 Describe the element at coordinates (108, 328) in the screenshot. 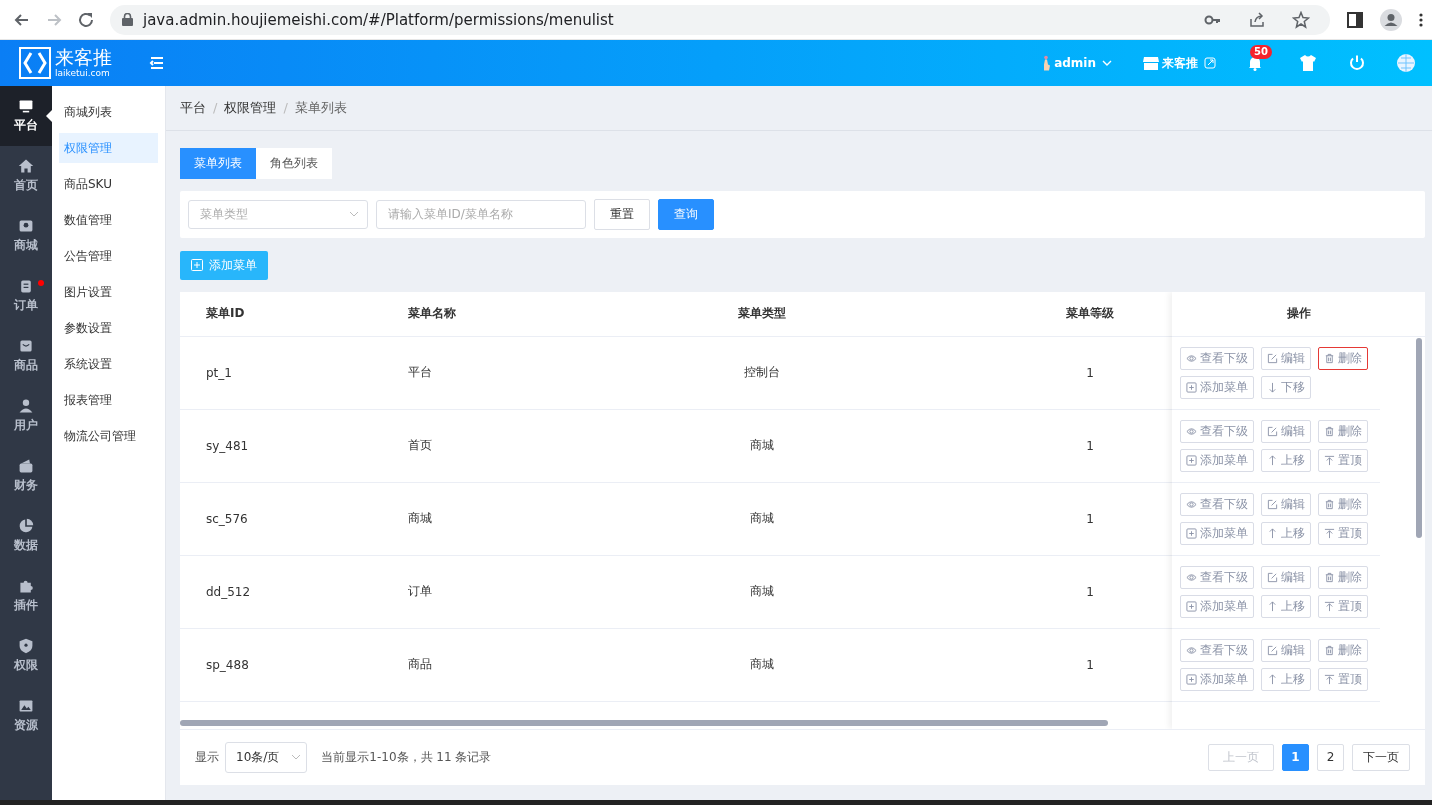

I see `submenu-item: 参数设置` at that location.